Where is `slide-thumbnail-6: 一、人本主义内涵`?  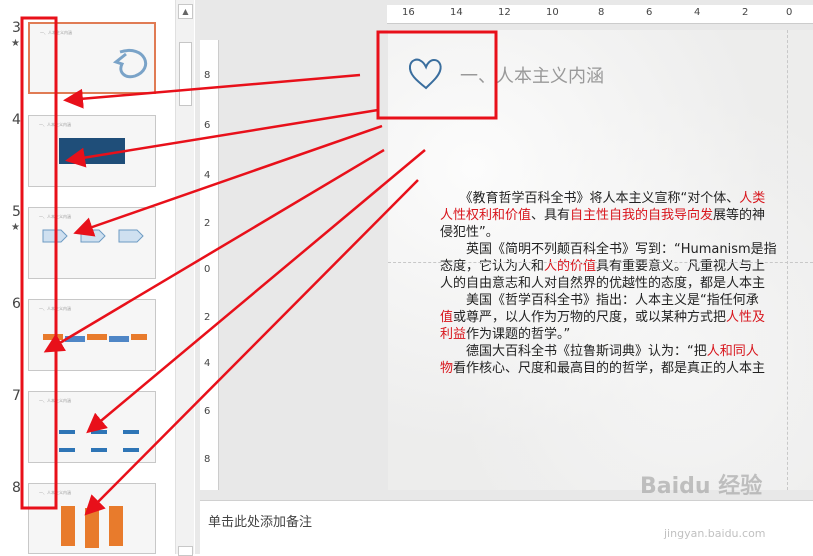
slide-thumbnail-6: 一、人本主义内涵 is located at coordinates (92, 335).